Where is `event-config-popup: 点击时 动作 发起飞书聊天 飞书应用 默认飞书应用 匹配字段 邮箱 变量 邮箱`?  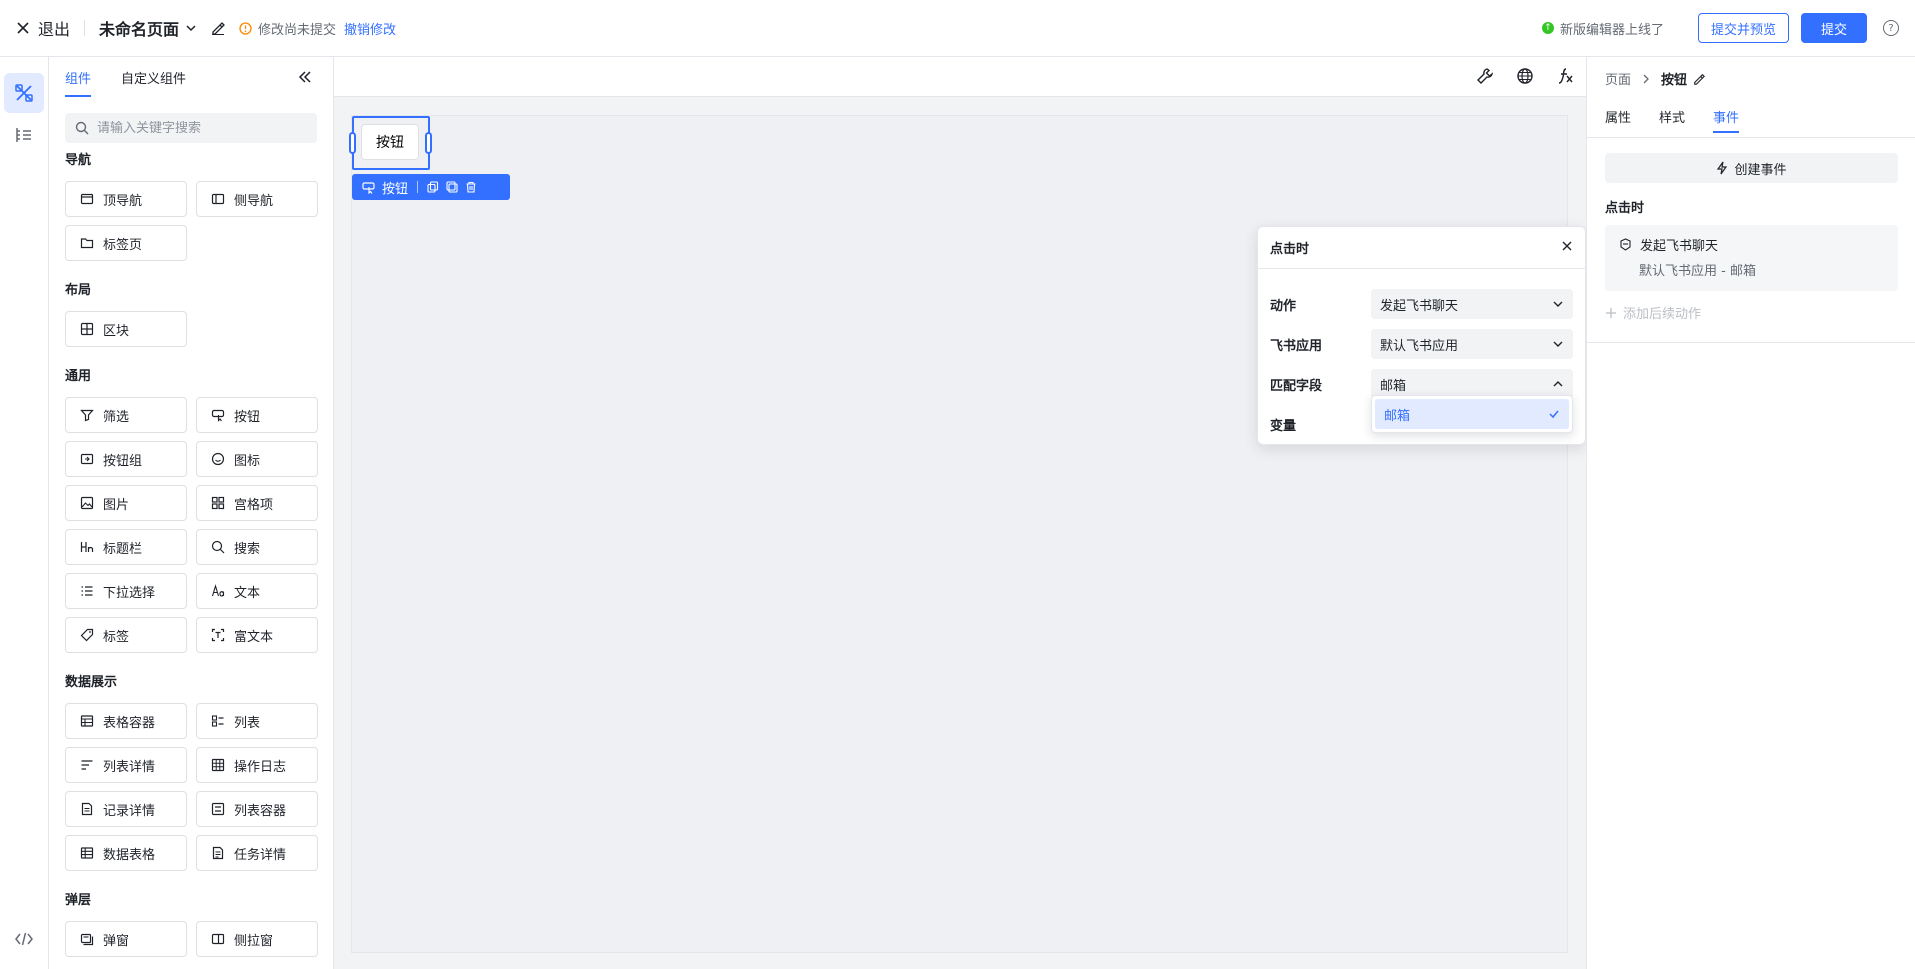 event-config-popup: 点击时 动作 发起飞书聊天 飞书应用 默认飞书应用 匹配字段 邮箱 变量 邮箱 is located at coordinates (1421, 335).